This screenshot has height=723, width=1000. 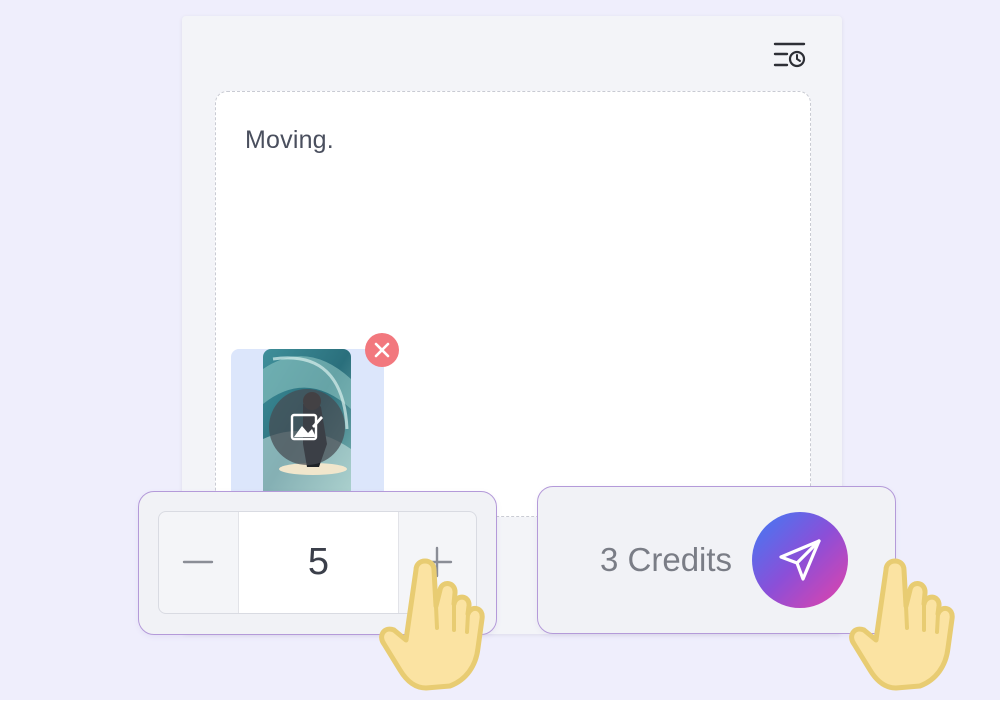 I want to click on quantity-value: 5, so click(x=318, y=562).